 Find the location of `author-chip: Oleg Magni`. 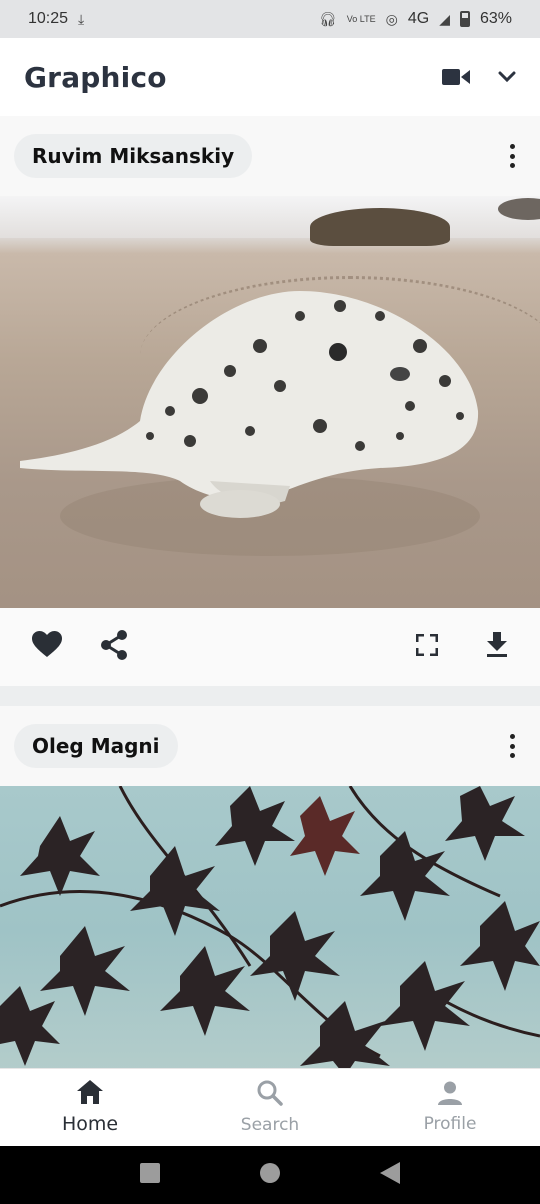

author-chip: Oleg Magni is located at coordinates (96, 746).